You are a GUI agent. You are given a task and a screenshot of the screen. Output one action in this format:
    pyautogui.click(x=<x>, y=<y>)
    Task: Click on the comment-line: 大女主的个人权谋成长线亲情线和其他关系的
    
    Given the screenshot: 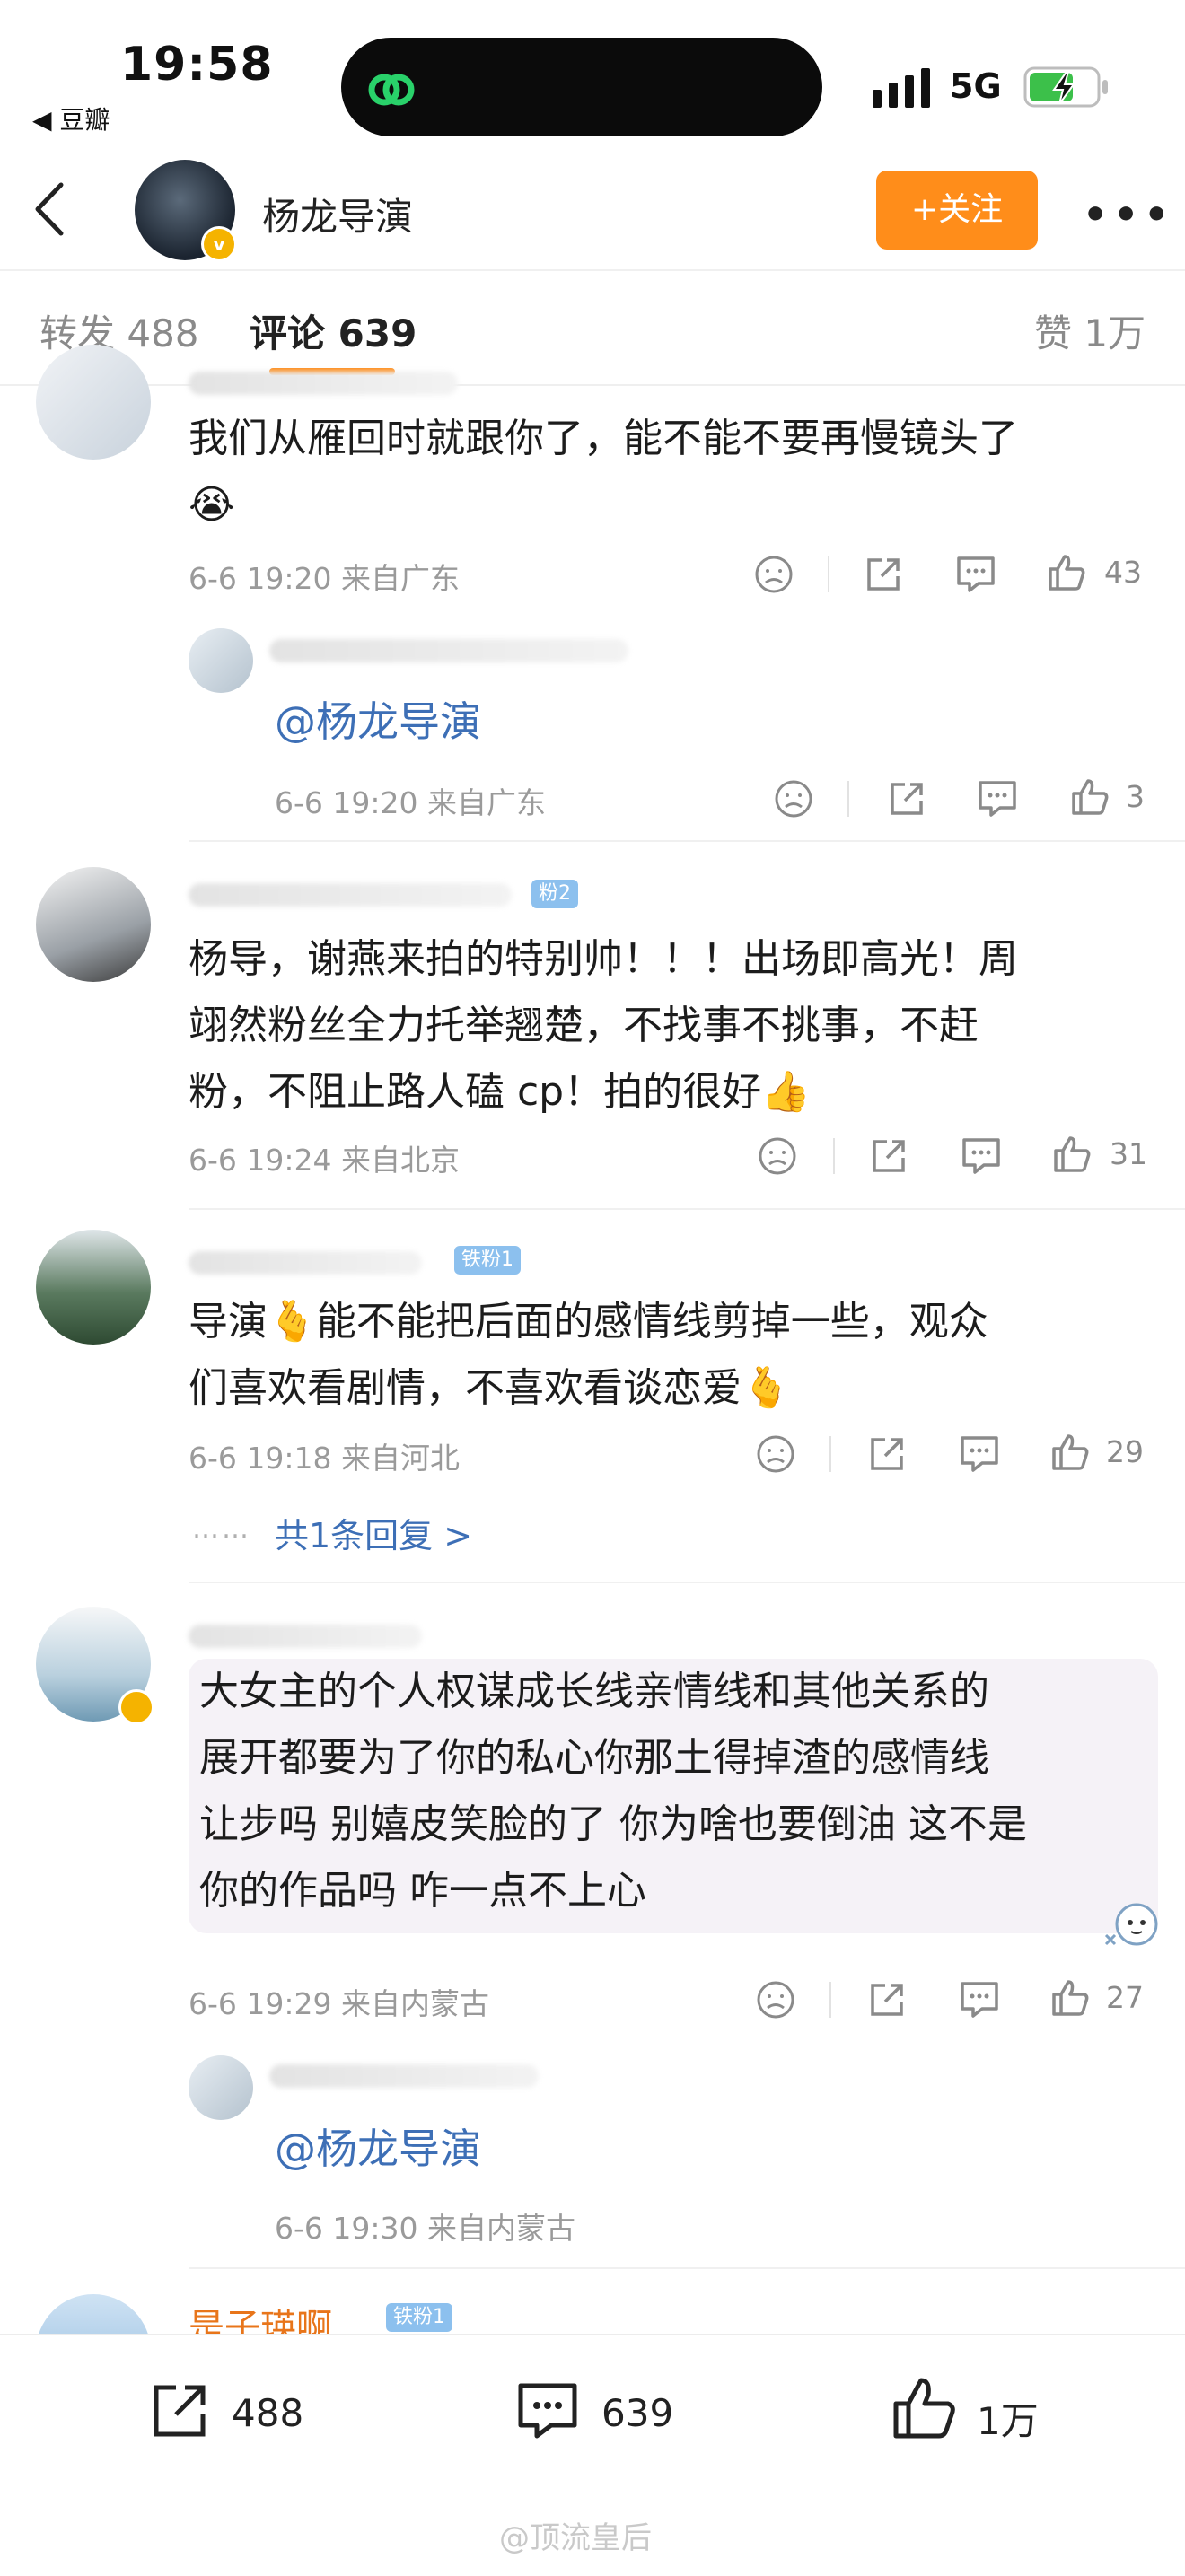 What is the action you would take?
    pyautogui.click(x=594, y=1691)
    